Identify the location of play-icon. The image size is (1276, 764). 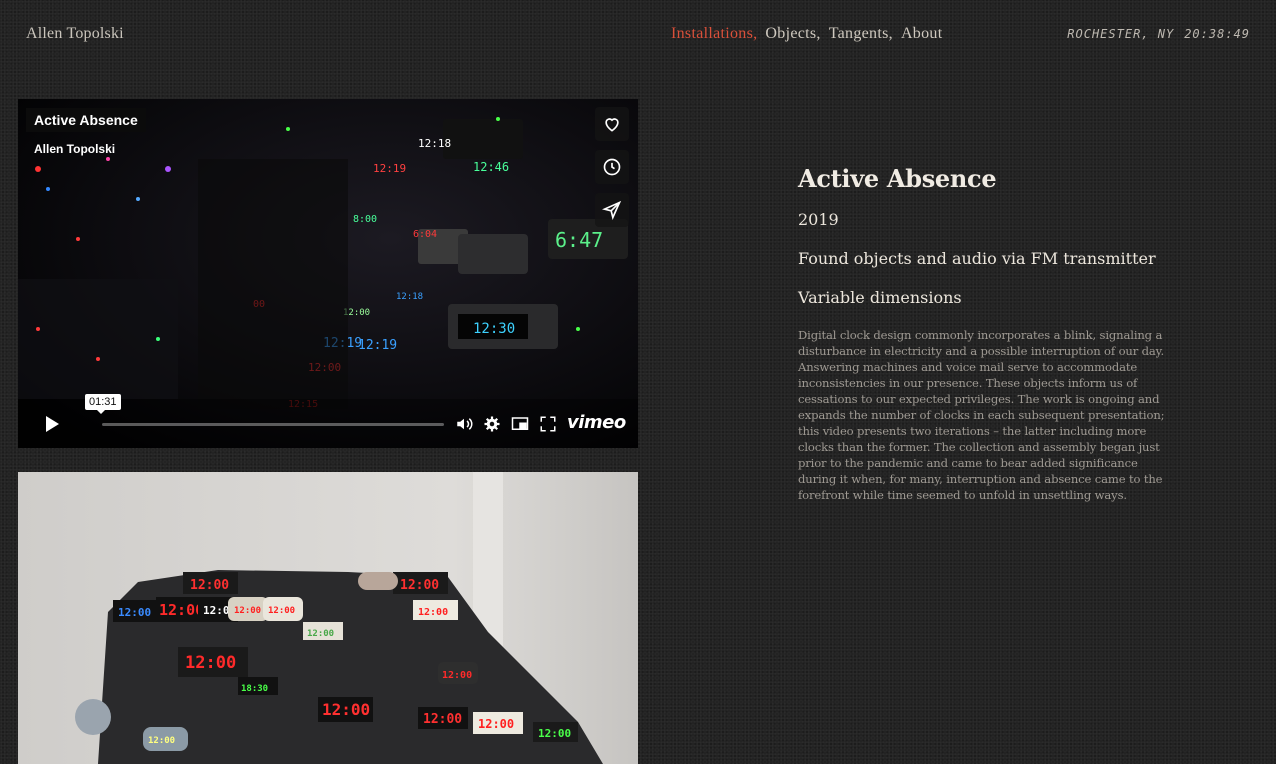
(52, 424).